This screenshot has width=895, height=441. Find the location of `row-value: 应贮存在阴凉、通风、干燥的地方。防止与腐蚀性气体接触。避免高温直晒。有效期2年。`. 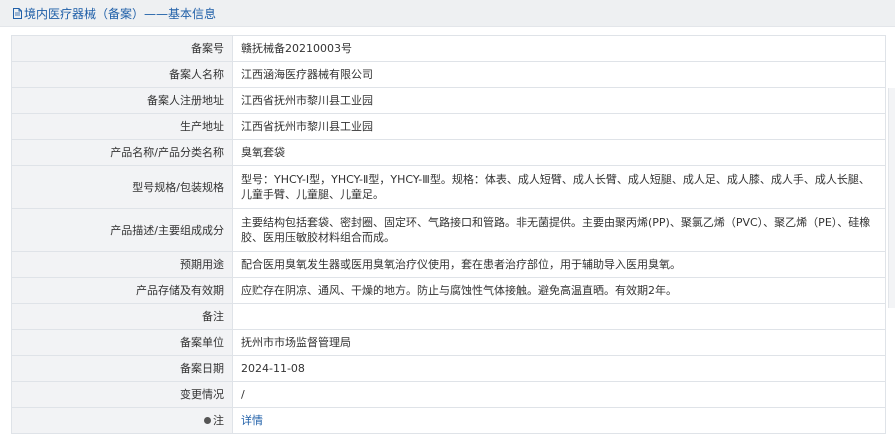

row-value: 应贮存在阴凉、通风、干燥的地方。防止与腐蚀性气体接触。避免高温直晒。有效期2年。 is located at coordinates (559, 290).